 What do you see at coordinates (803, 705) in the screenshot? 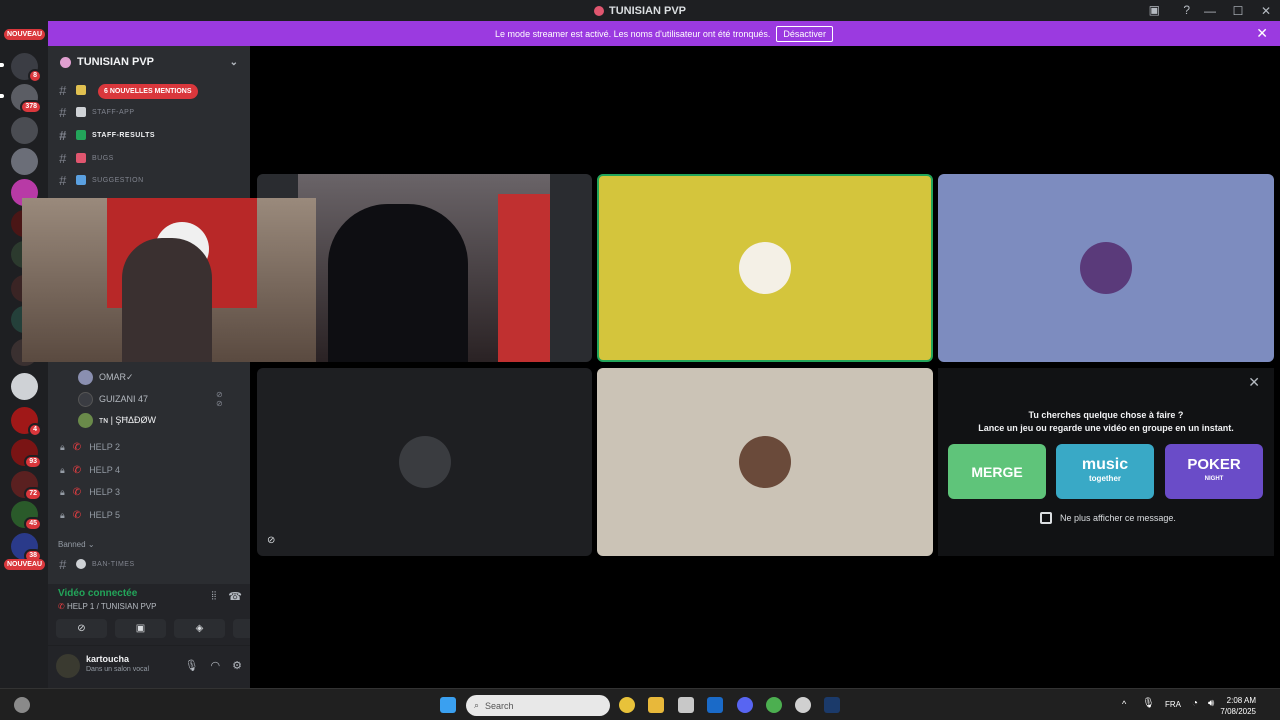
I see `app-icon` at bounding box center [803, 705].